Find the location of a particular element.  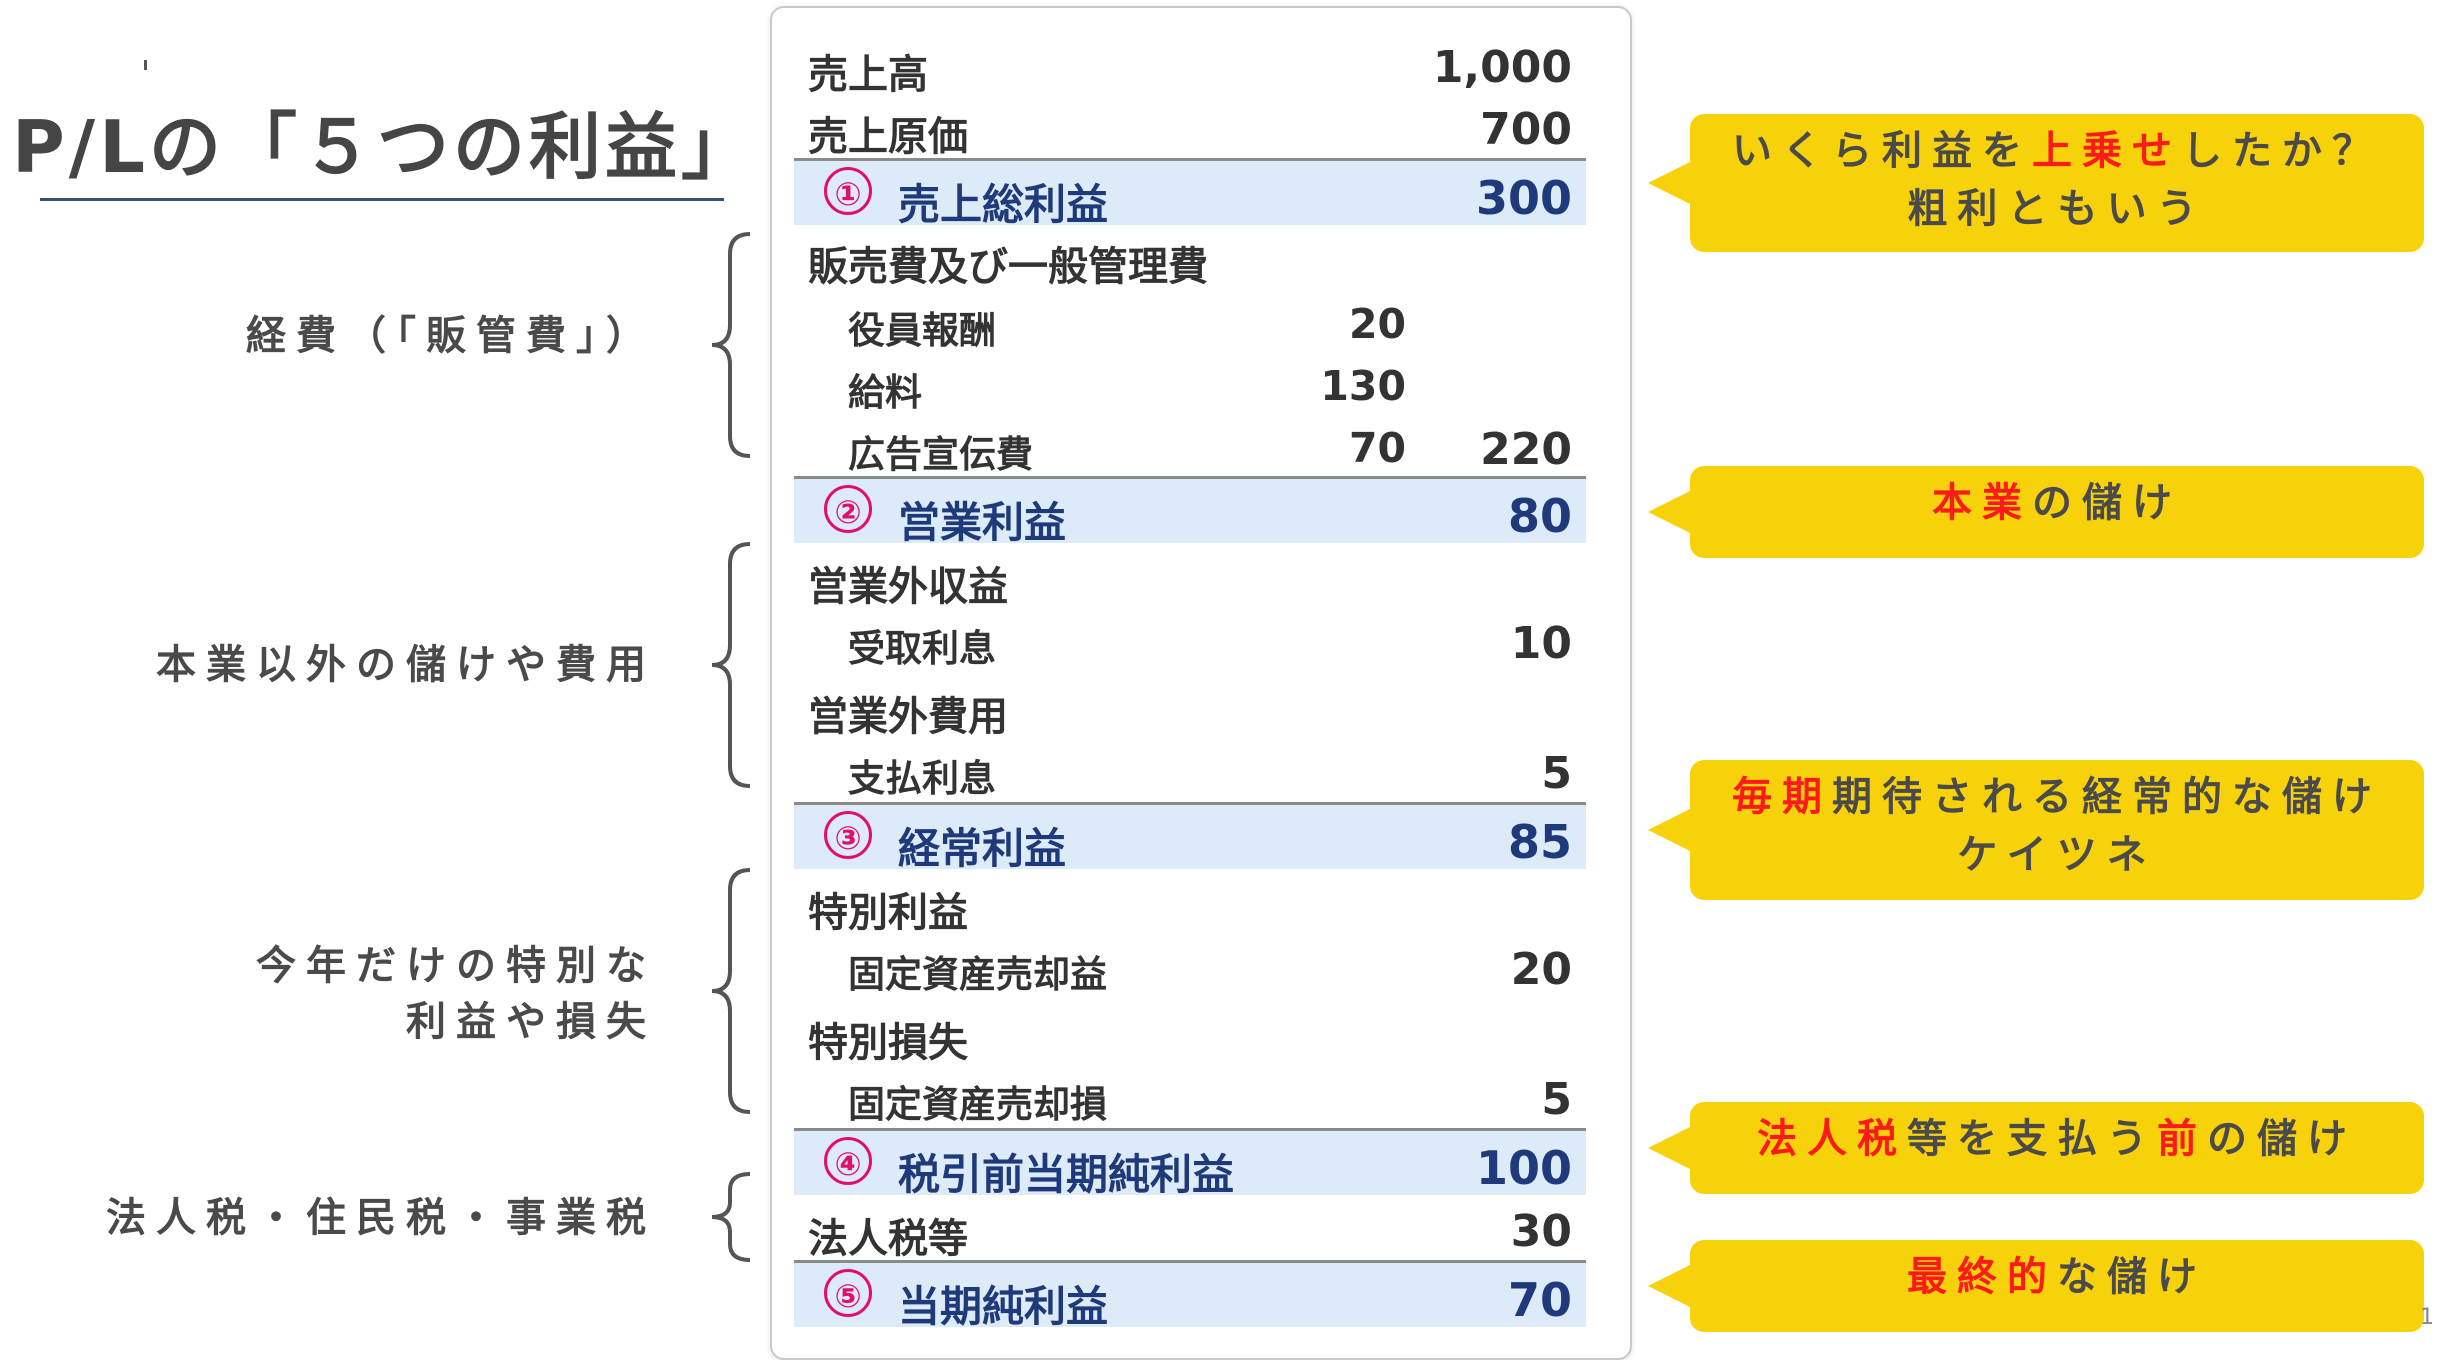

group-label-nonoperating: 本業以外の儲けや費用 is located at coordinates (406, 665).